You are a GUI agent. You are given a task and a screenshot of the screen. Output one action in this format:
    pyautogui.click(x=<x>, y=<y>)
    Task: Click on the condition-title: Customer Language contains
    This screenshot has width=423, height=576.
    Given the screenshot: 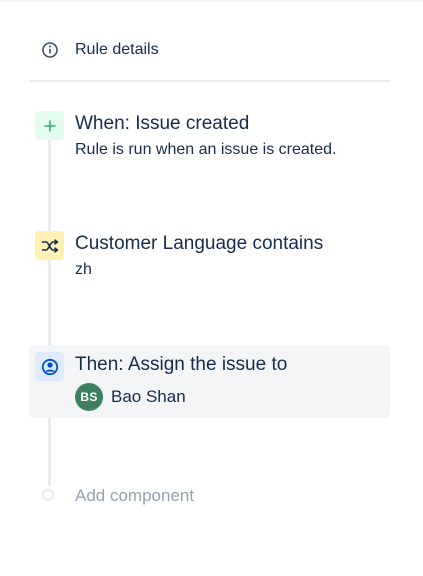 What is the action you would take?
    pyautogui.click(x=199, y=243)
    